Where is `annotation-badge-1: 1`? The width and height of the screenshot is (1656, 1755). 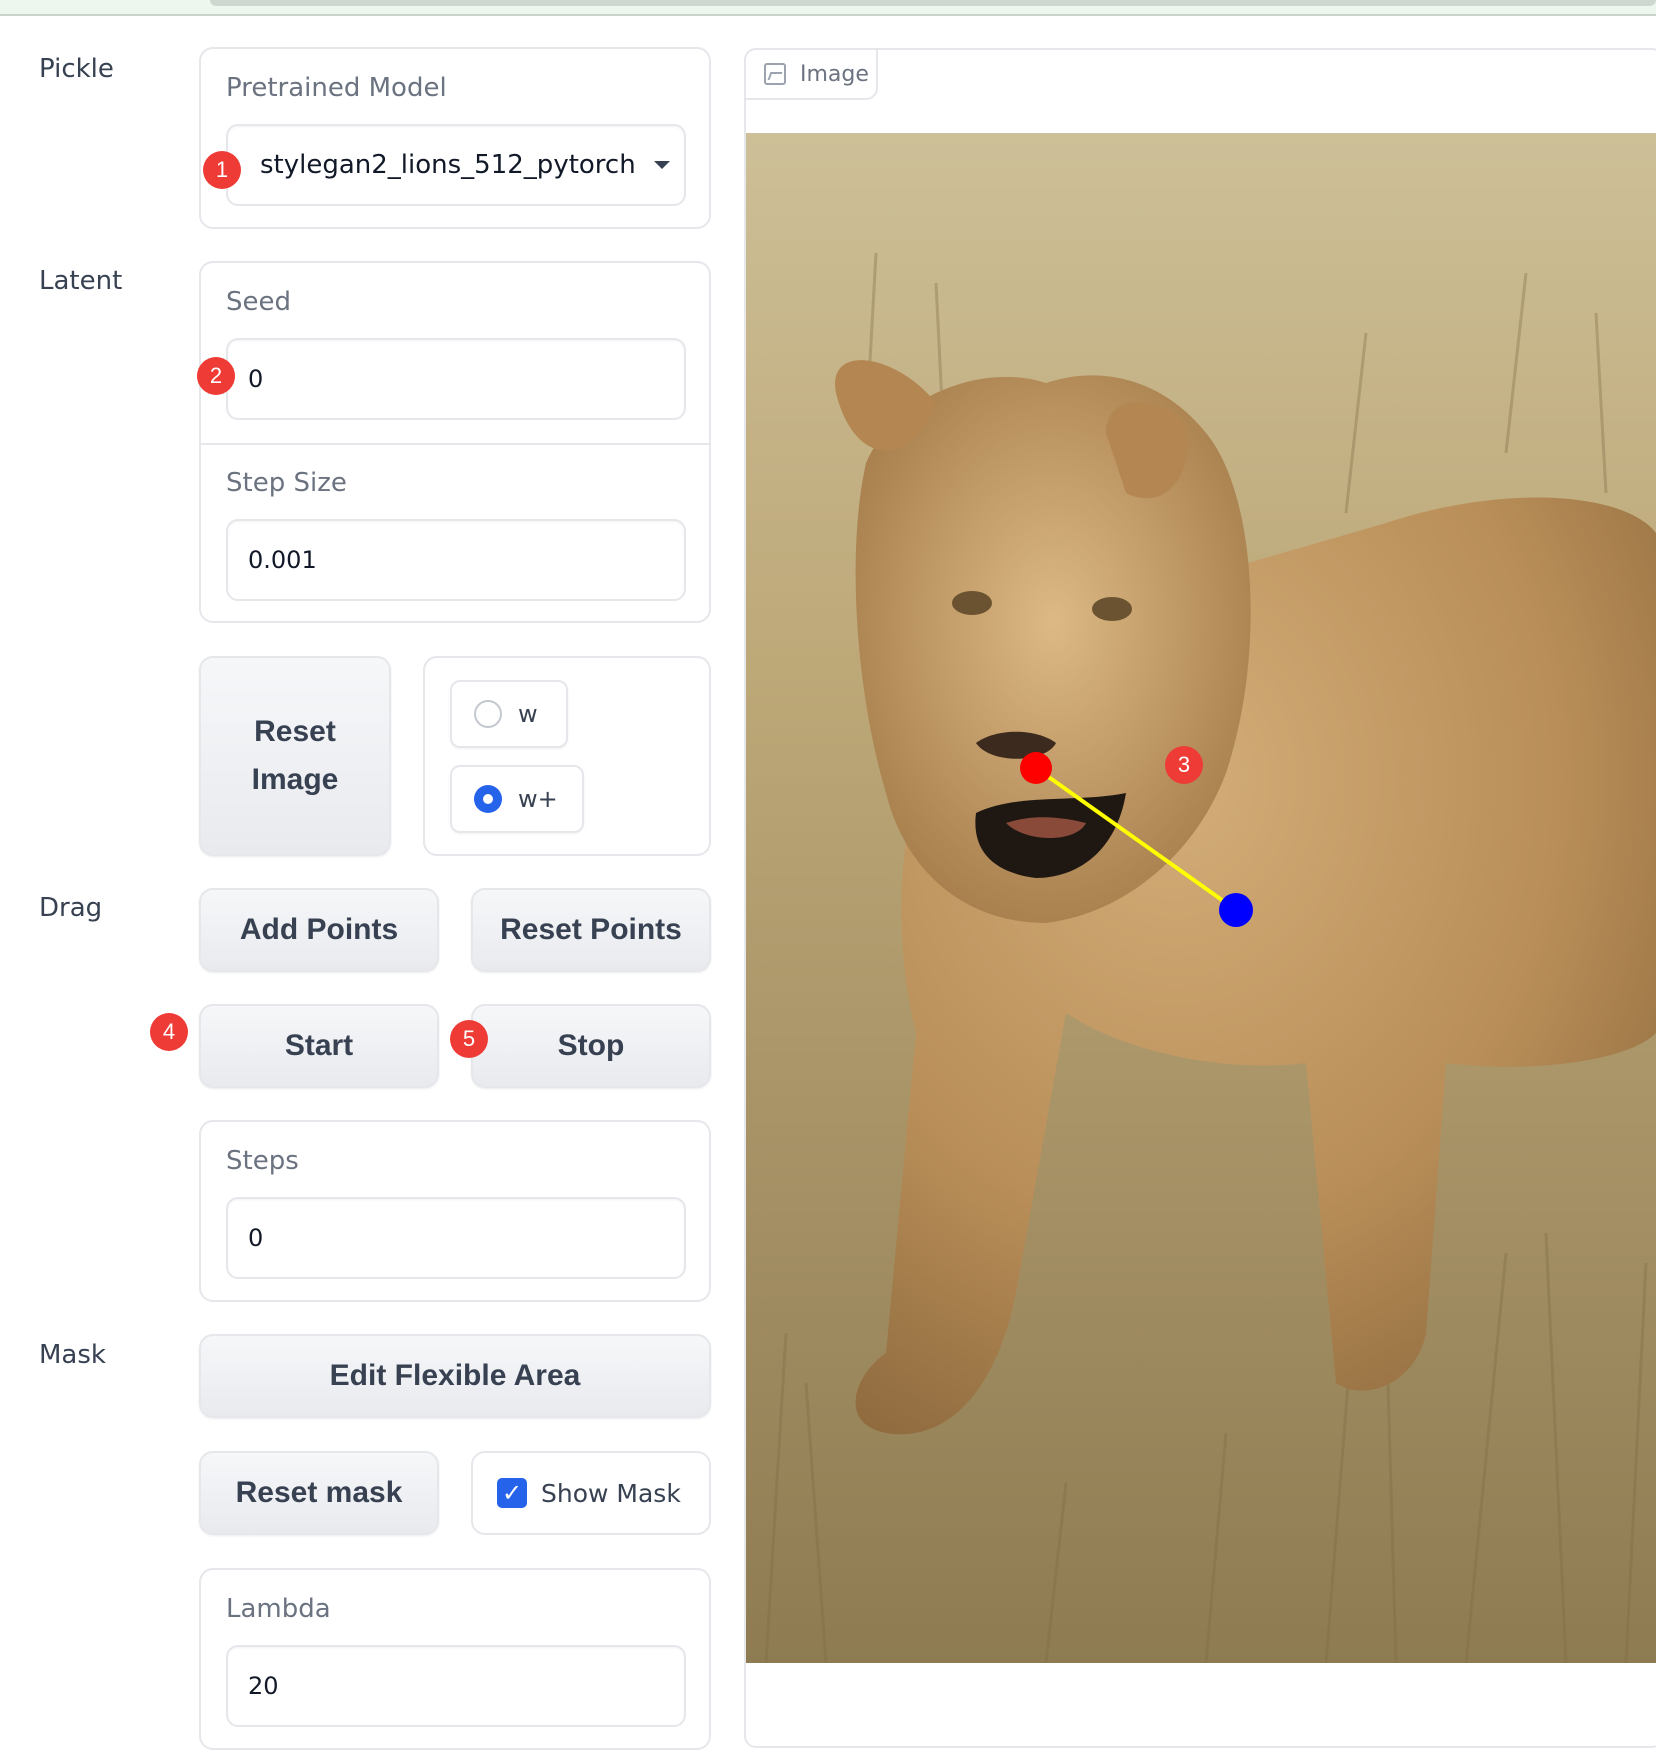
annotation-badge-1: 1 is located at coordinates (222, 170).